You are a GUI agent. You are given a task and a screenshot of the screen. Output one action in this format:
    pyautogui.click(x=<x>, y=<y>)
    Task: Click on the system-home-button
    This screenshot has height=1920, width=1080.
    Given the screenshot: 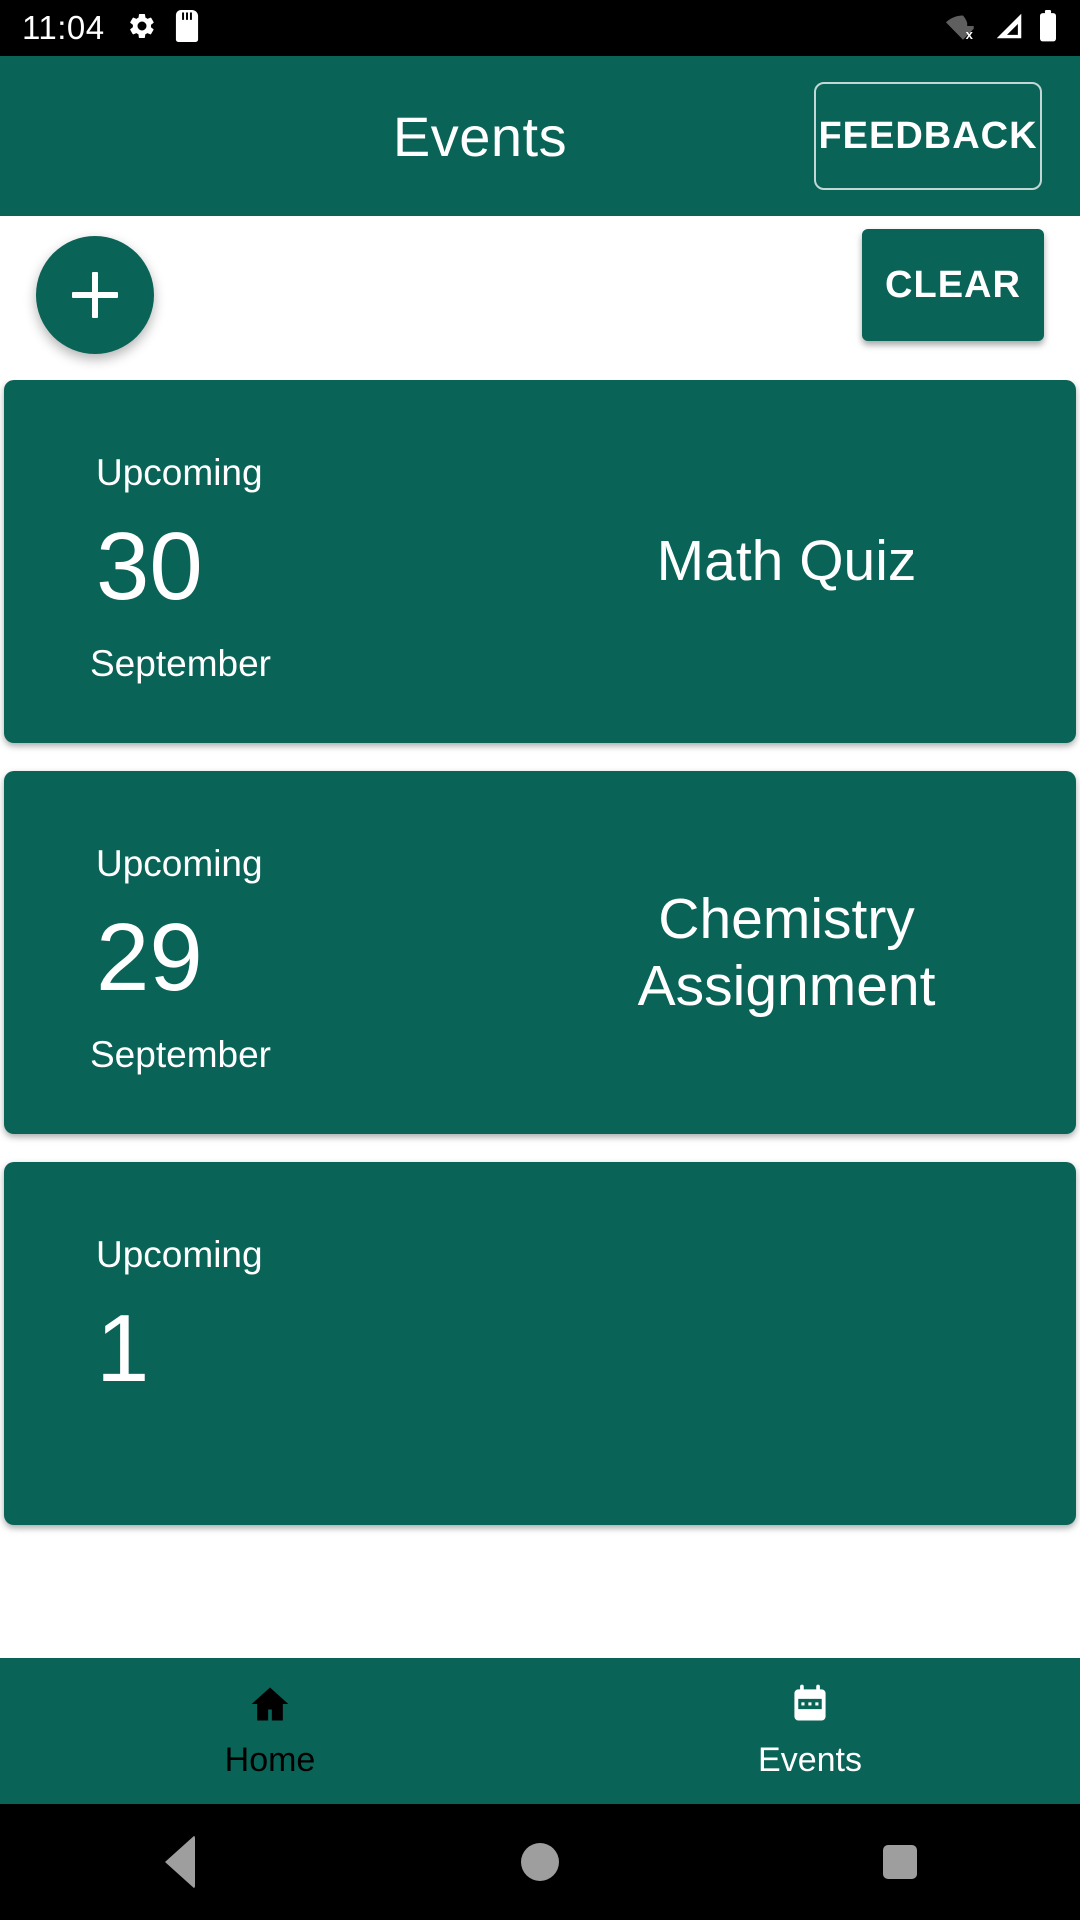 What is the action you would take?
    pyautogui.click(x=540, y=1862)
    